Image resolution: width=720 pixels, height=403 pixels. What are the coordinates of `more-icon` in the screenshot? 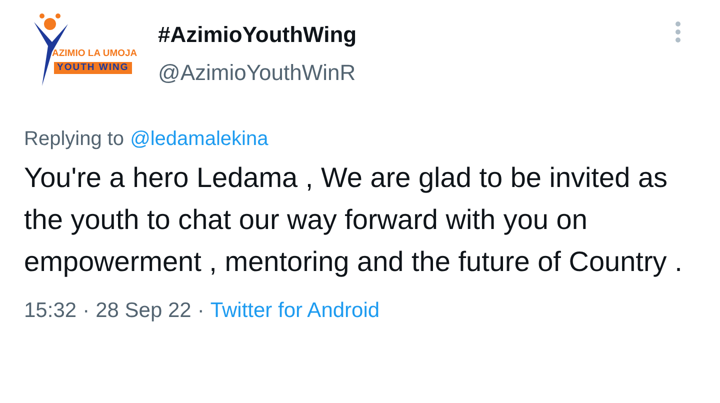 It's located at (678, 32).